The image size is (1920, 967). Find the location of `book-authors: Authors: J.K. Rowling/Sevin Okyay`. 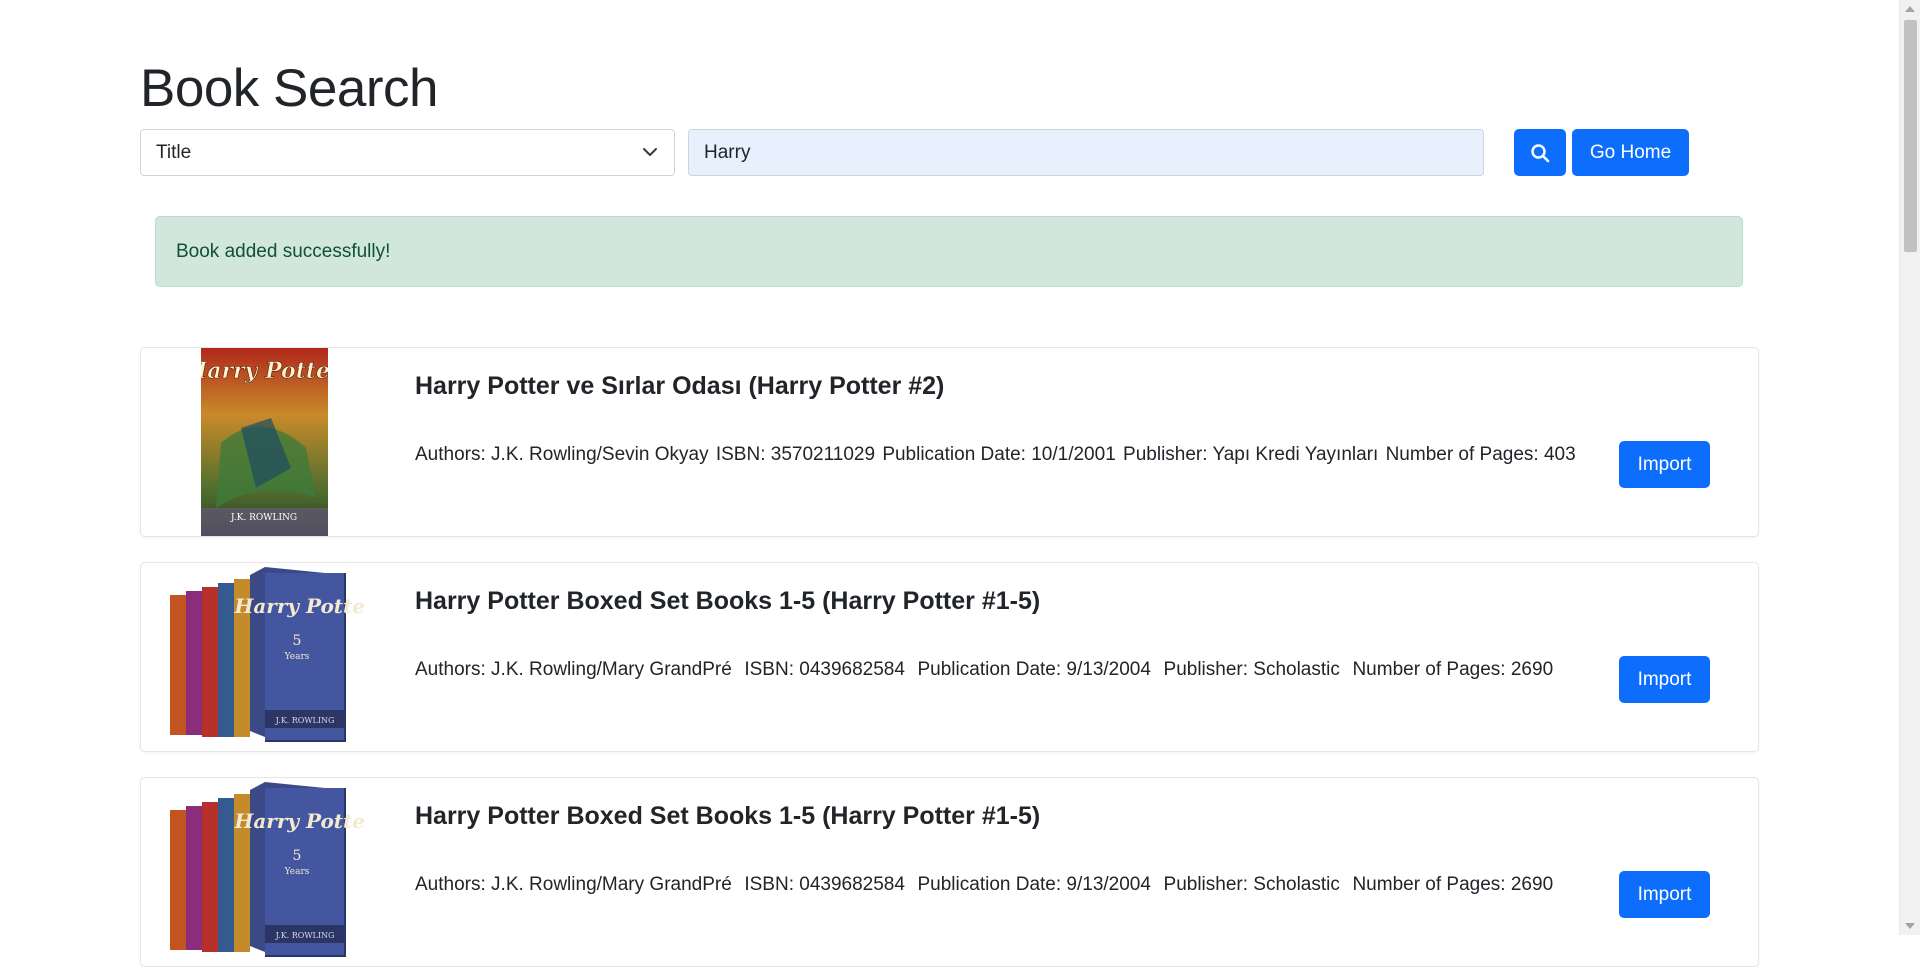

book-authors: Authors: J.K. Rowling/Sevin Okyay is located at coordinates (562, 454).